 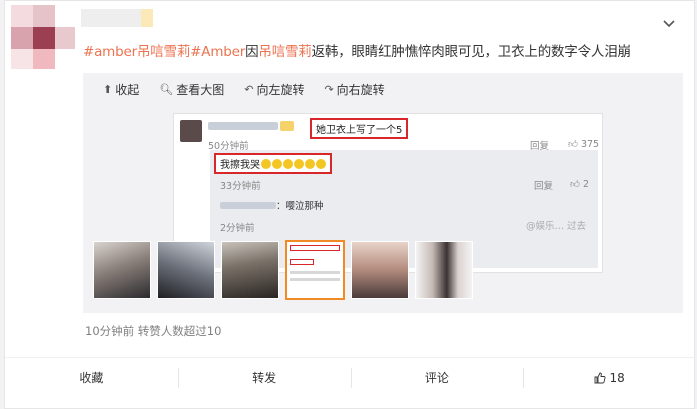 I want to click on media-toolbar: ⬆ 收起 🔍︎ 查看大图 ↶ 向左旋转 ↷ 向右旋转, so click(x=244, y=89).